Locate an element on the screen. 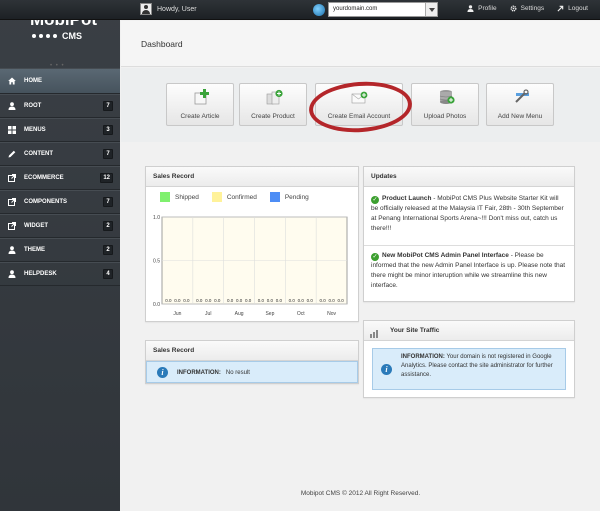 This screenshot has height=511, width=600. pencil-icon is located at coordinates (12, 154).